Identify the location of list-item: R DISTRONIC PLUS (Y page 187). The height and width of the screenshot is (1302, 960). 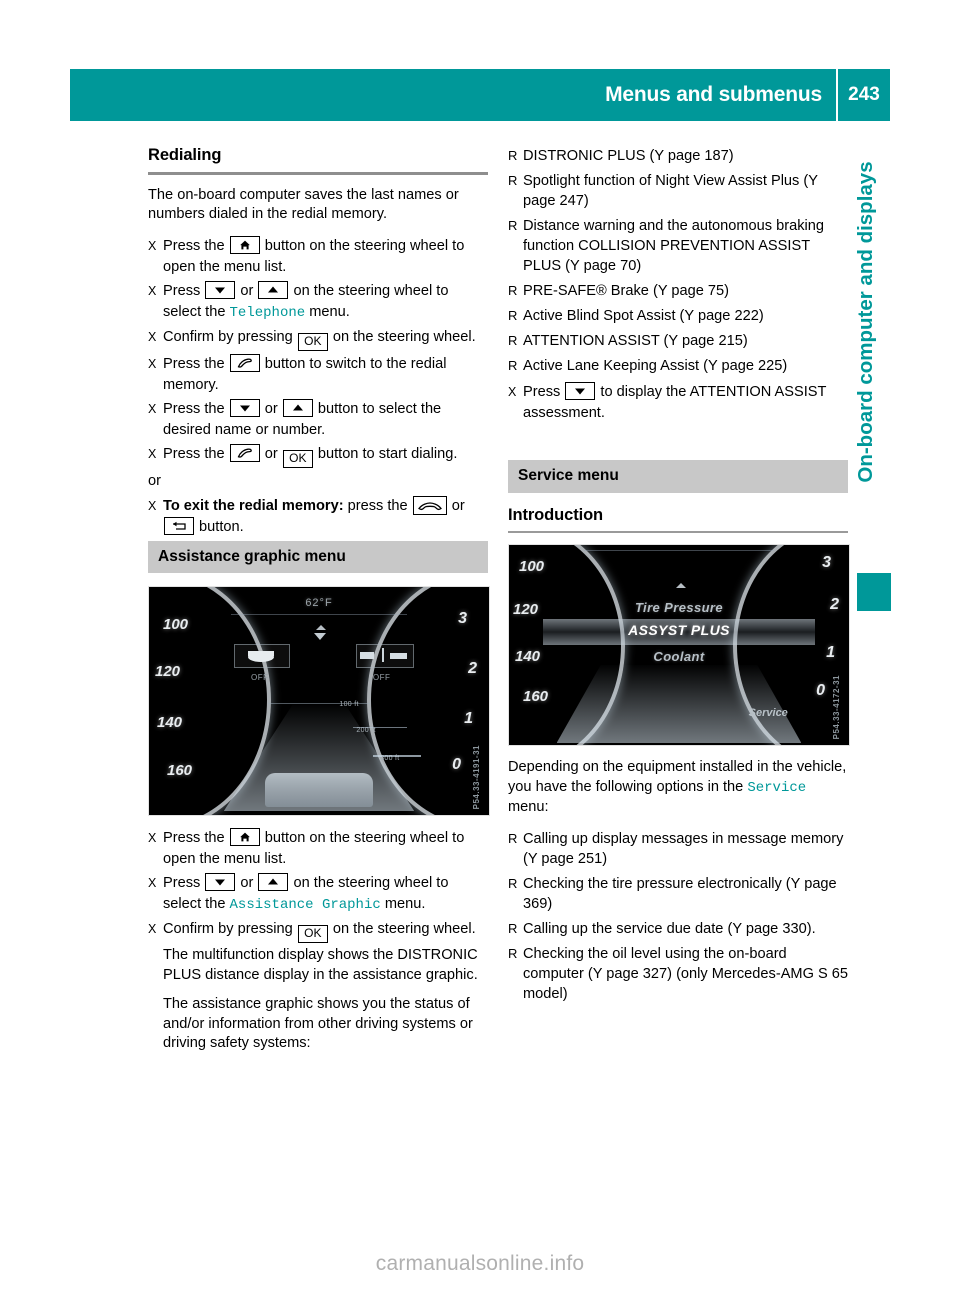
(678, 156).